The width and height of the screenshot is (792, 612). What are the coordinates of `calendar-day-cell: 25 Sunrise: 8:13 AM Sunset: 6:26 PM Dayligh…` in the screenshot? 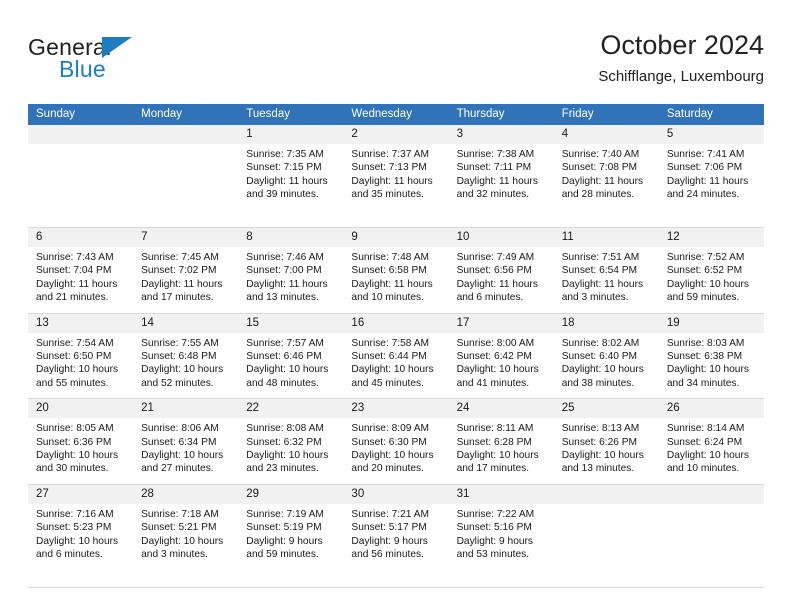 It's located at (606, 441).